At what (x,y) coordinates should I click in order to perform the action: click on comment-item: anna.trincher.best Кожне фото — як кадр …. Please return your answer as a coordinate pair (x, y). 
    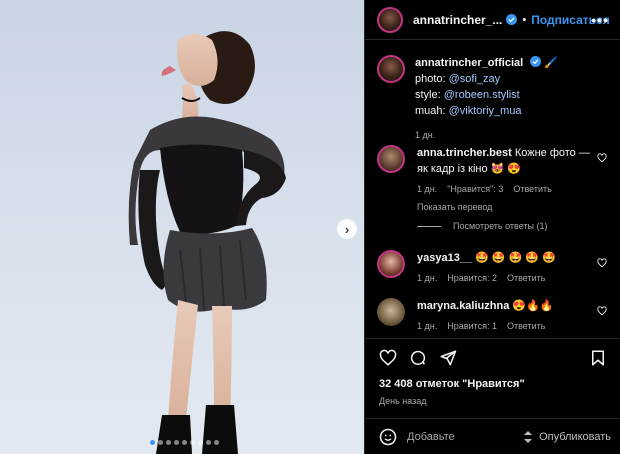
    Looking at the image, I should click on (495, 180).